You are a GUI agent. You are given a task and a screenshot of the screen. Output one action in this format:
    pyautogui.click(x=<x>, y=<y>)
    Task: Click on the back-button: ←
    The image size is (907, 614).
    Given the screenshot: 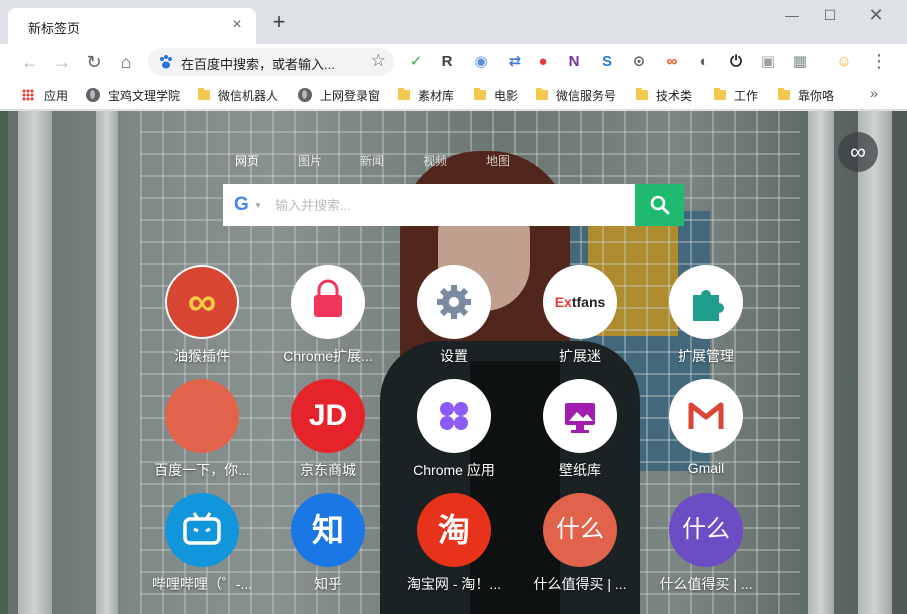 What is the action you would take?
    pyautogui.click(x=30, y=62)
    